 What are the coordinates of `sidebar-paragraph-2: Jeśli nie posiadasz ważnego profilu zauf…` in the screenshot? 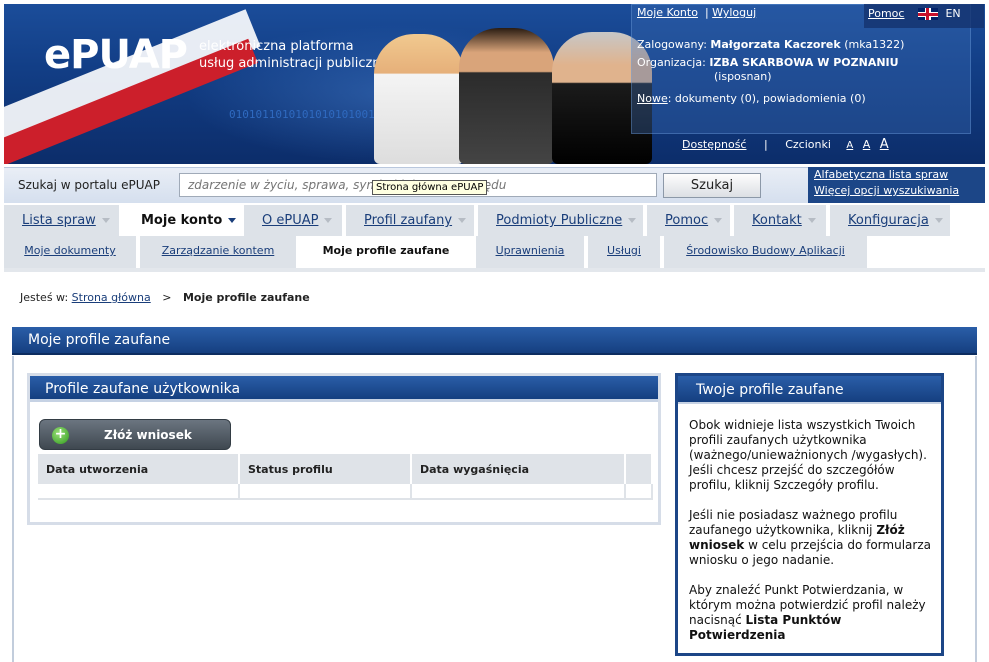 It's located at (811, 538).